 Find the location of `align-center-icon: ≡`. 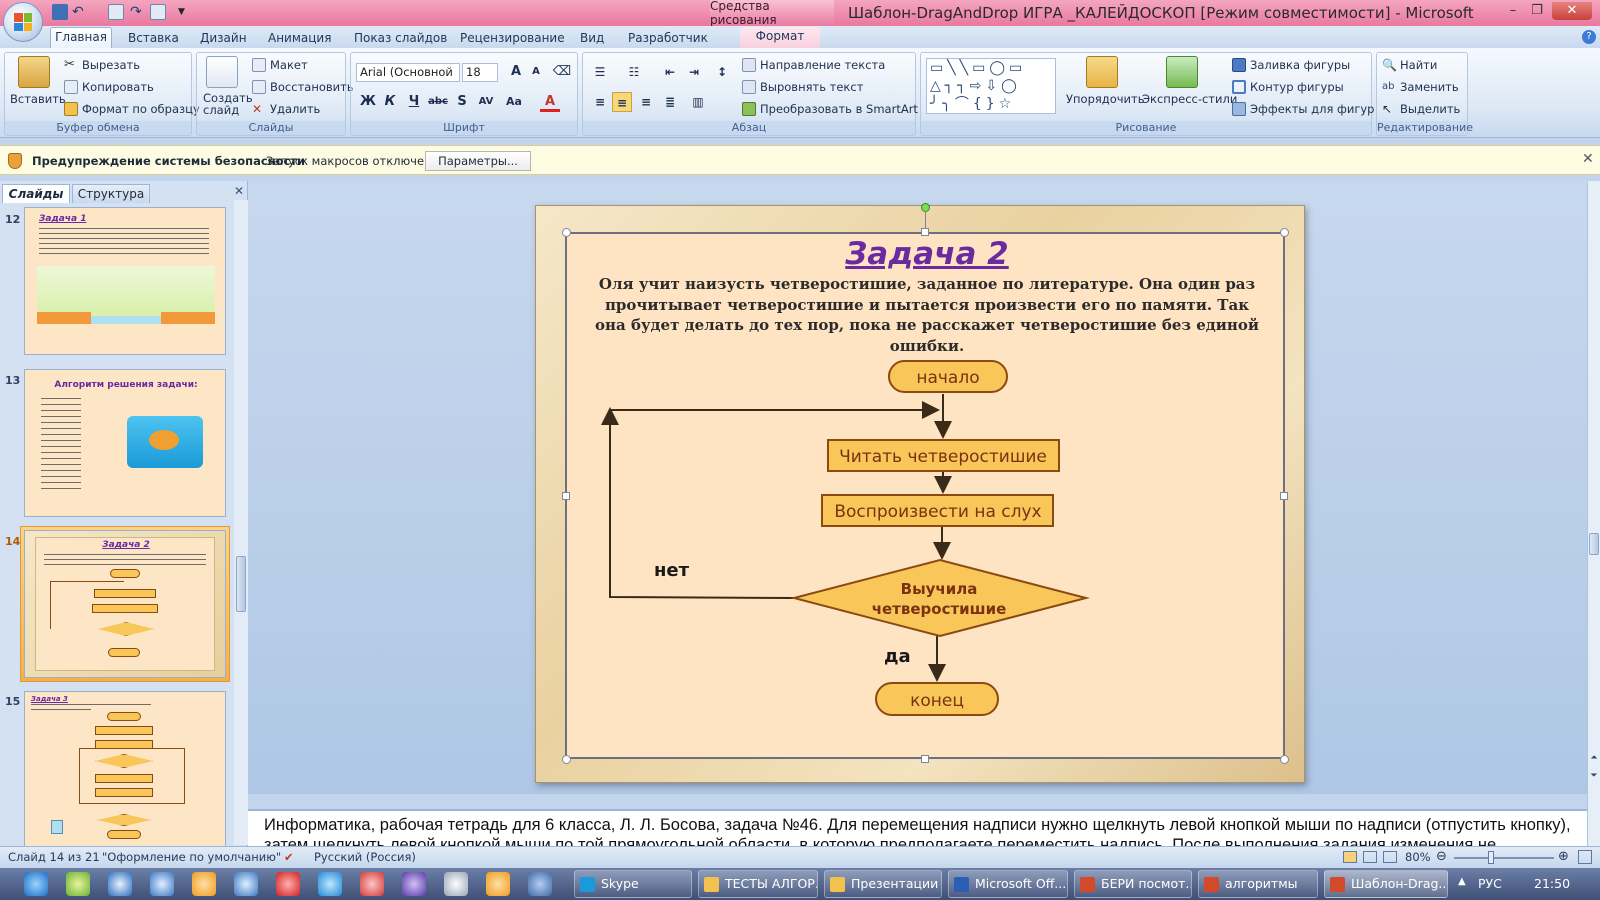

align-center-icon: ≡ is located at coordinates (622, 102).